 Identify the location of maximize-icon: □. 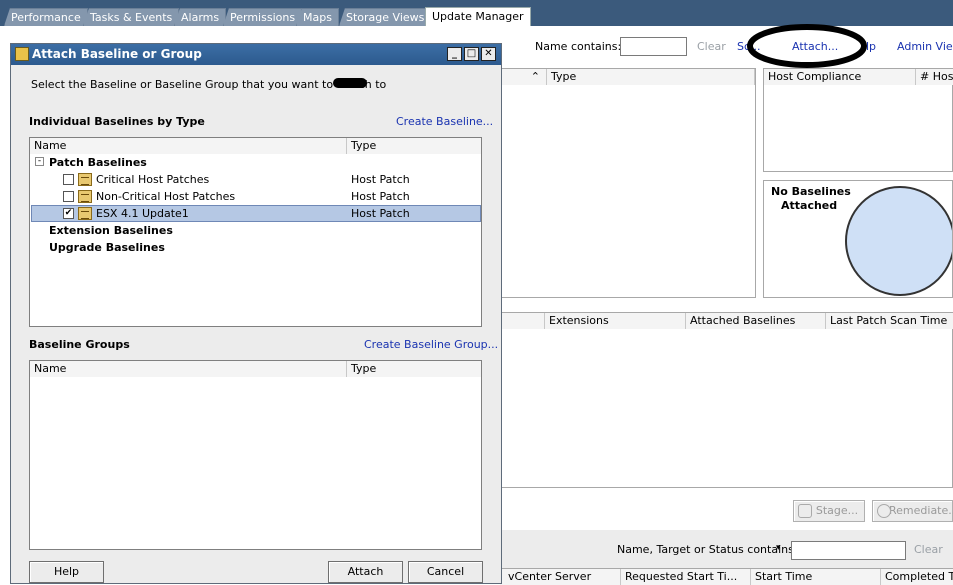
(471, 54).